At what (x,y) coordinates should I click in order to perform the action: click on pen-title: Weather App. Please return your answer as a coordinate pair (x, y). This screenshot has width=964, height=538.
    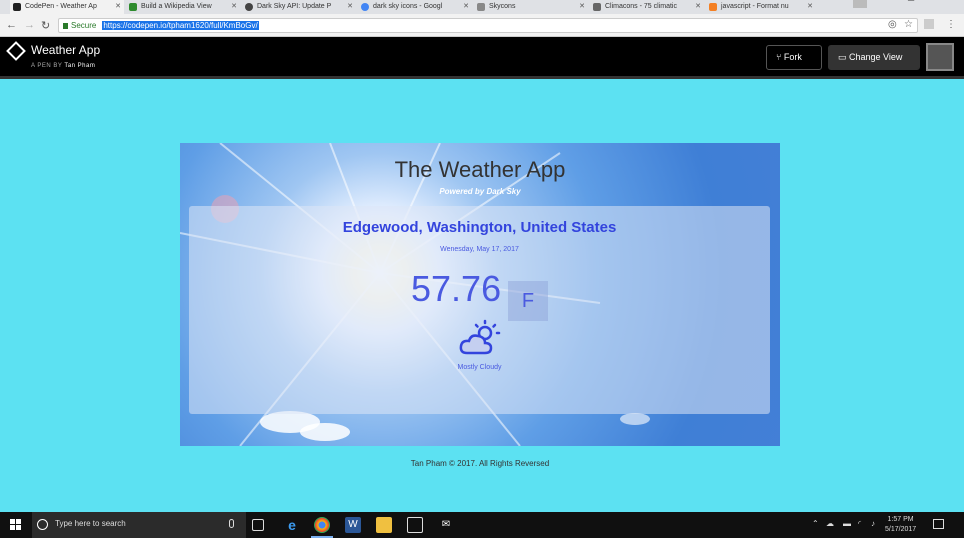
    Looking at the image, I should click on (66, 50).